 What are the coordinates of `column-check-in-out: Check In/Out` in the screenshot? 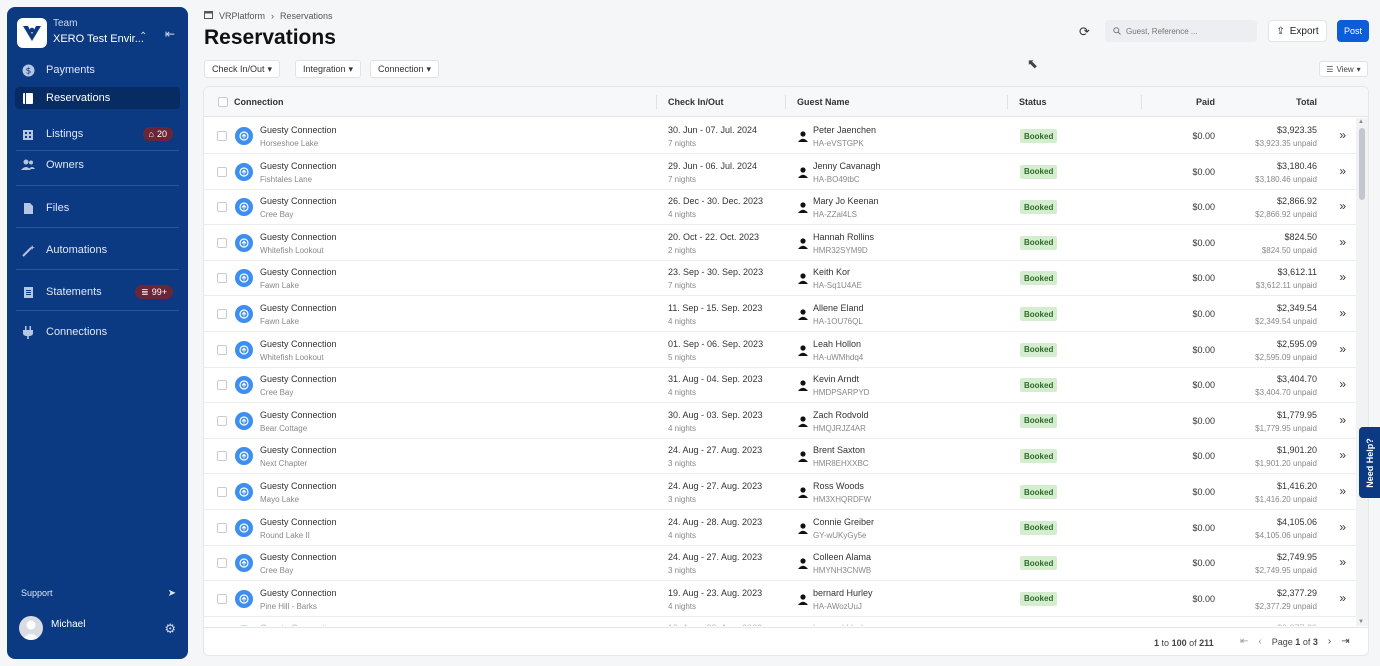 It's located at (696, 102).